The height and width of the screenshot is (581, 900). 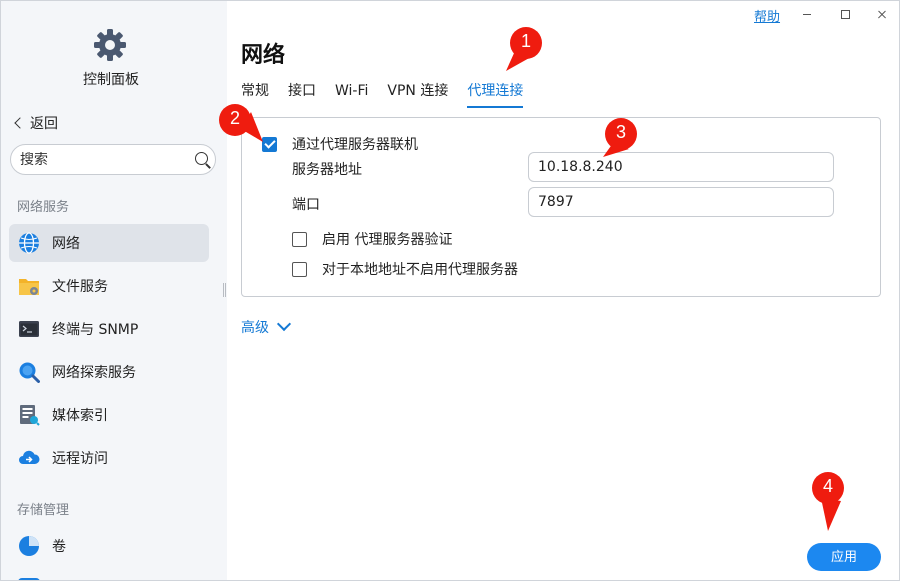 I want to click on close-icon, so click(x=882, y=14).